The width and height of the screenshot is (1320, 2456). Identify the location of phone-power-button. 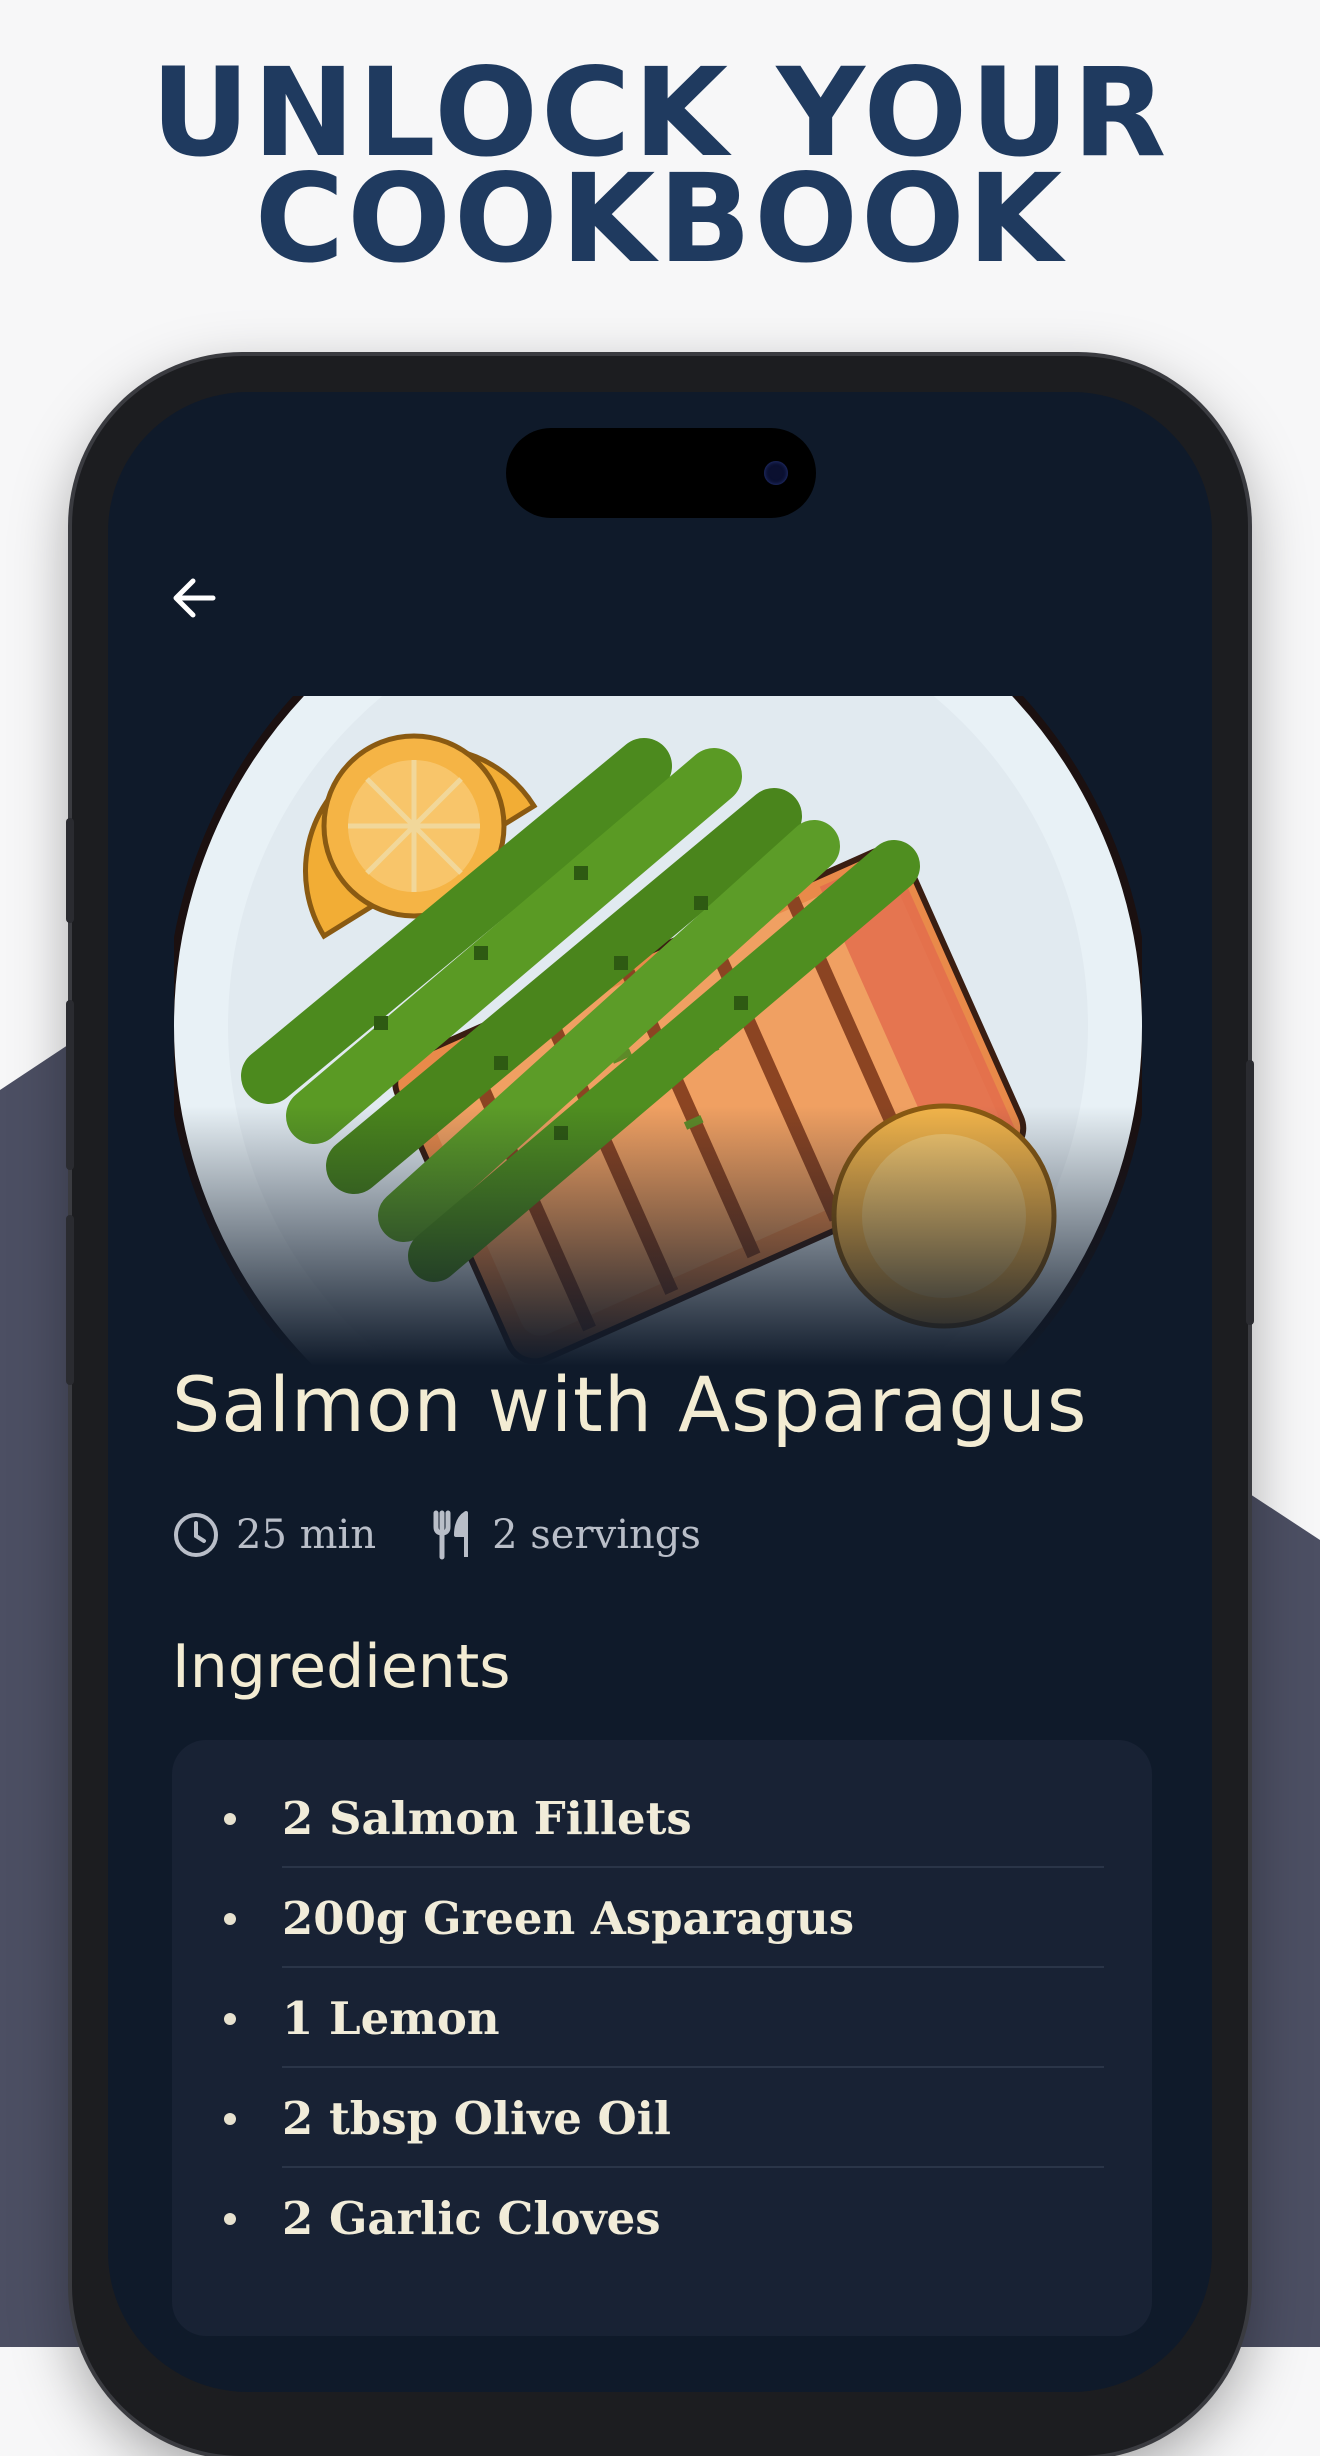
(1250, 1192).